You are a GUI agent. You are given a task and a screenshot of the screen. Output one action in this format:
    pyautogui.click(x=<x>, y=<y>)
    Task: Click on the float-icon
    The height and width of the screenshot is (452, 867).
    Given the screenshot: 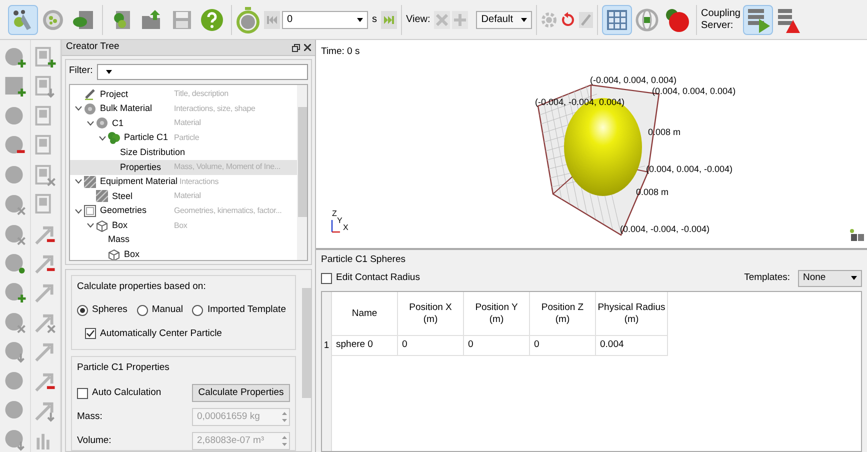 What is the action you would take?
    pyautogui.click(x=296, y=48)
    